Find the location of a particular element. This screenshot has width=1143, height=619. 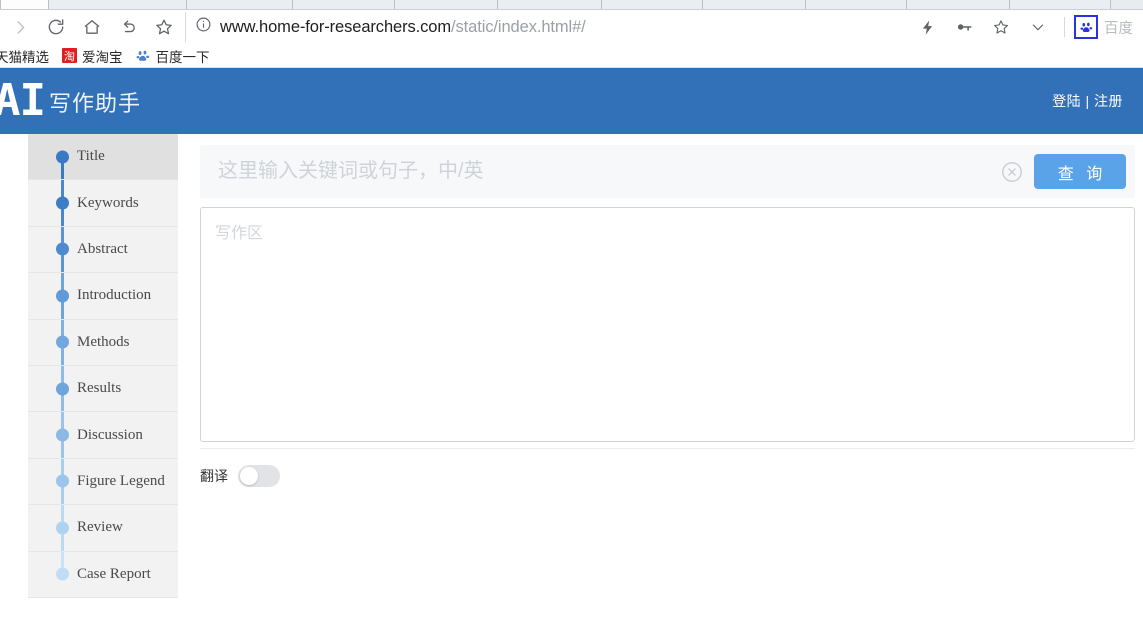

url-path: /static/index.html#/ is located at coordinates (518, 26).